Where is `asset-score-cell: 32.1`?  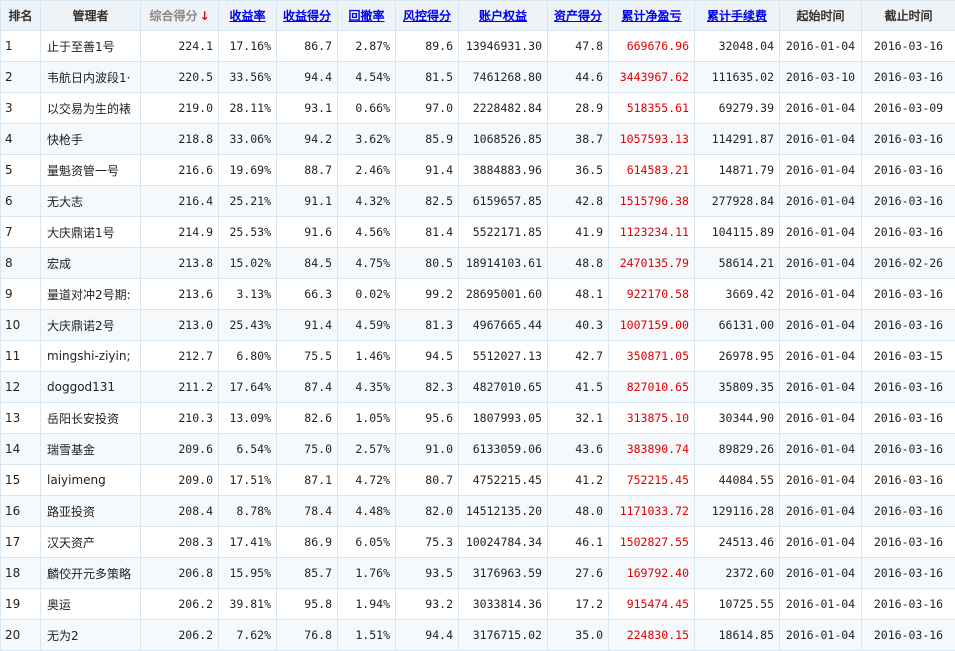
asset-score-cell: 32.1 is located at coordinates (578, 418).